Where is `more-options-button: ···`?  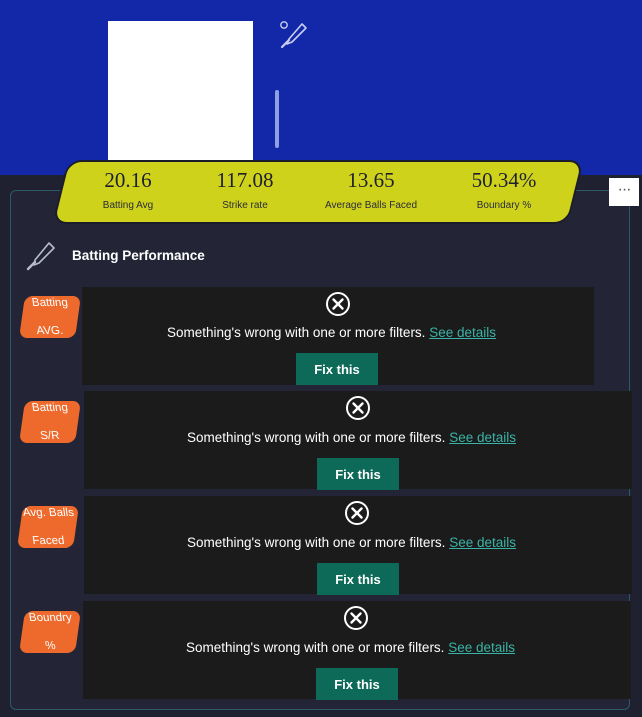
more-options-button: ··· is located at coordinates (624, 192).